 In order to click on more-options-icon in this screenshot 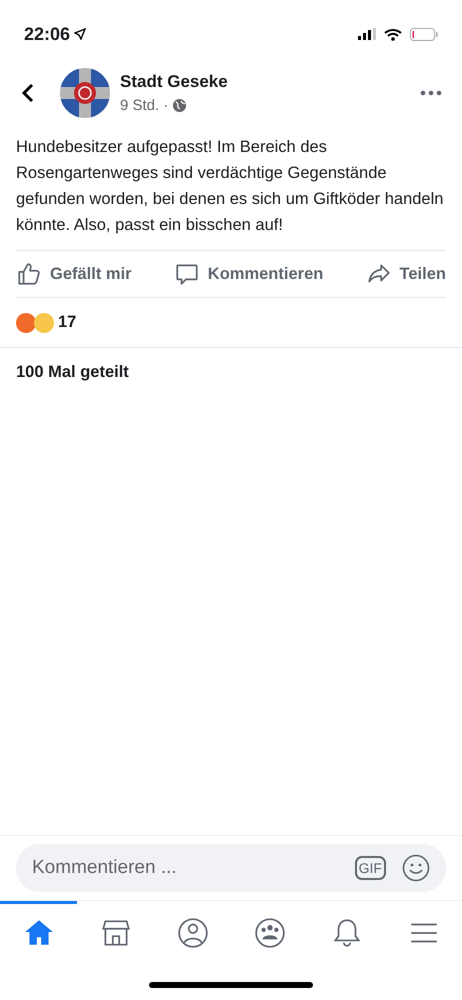, I will do `click(431, 93)`.